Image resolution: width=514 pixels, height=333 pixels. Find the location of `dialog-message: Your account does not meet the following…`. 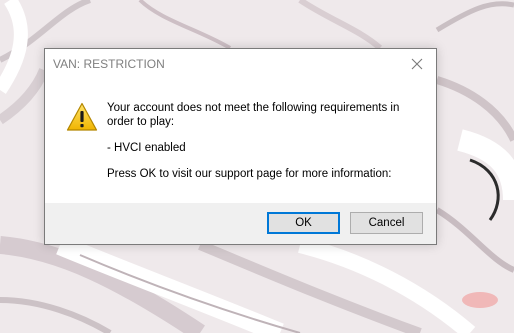

dialog-message: Your account does not meet the following… is located at coordinates (266, 141).